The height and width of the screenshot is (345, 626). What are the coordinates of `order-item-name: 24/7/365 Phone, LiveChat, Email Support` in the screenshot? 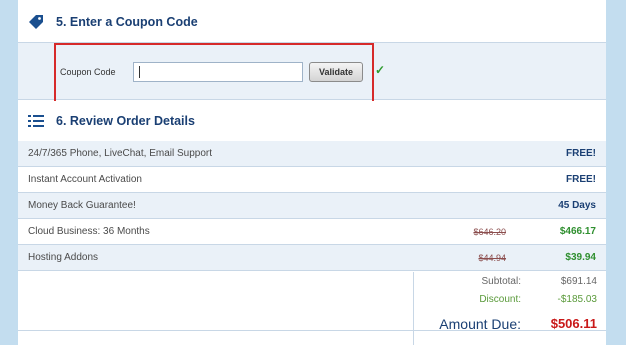 It's located at (120, 153).